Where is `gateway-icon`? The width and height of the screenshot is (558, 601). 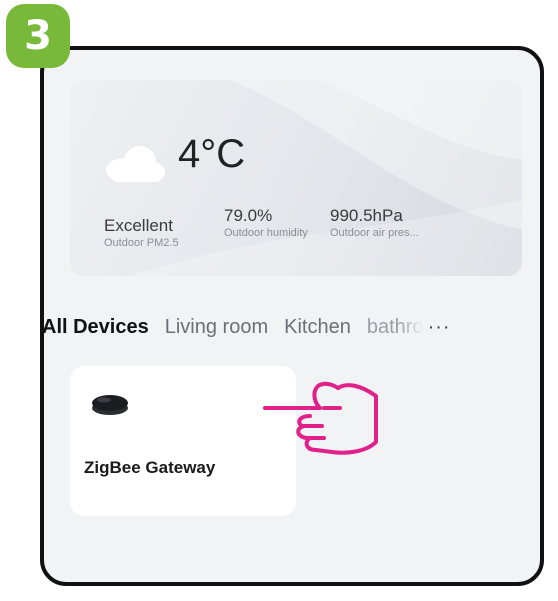
gateway-icon is located at coordinates (110, 405).